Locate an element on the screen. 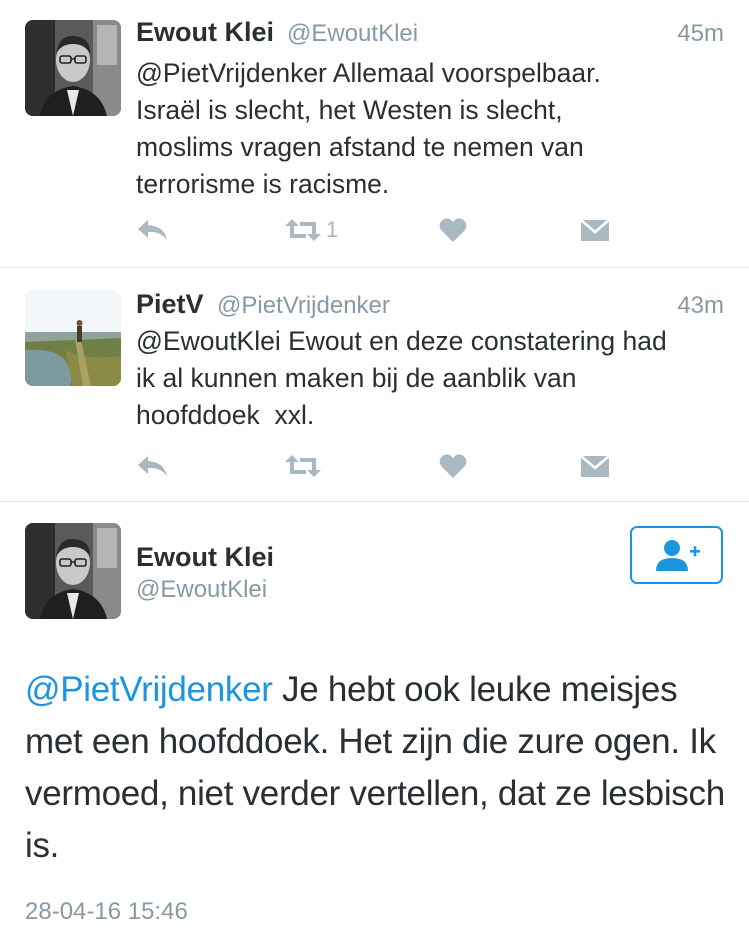  author-name: PietV is located at coordinates (170, 304).